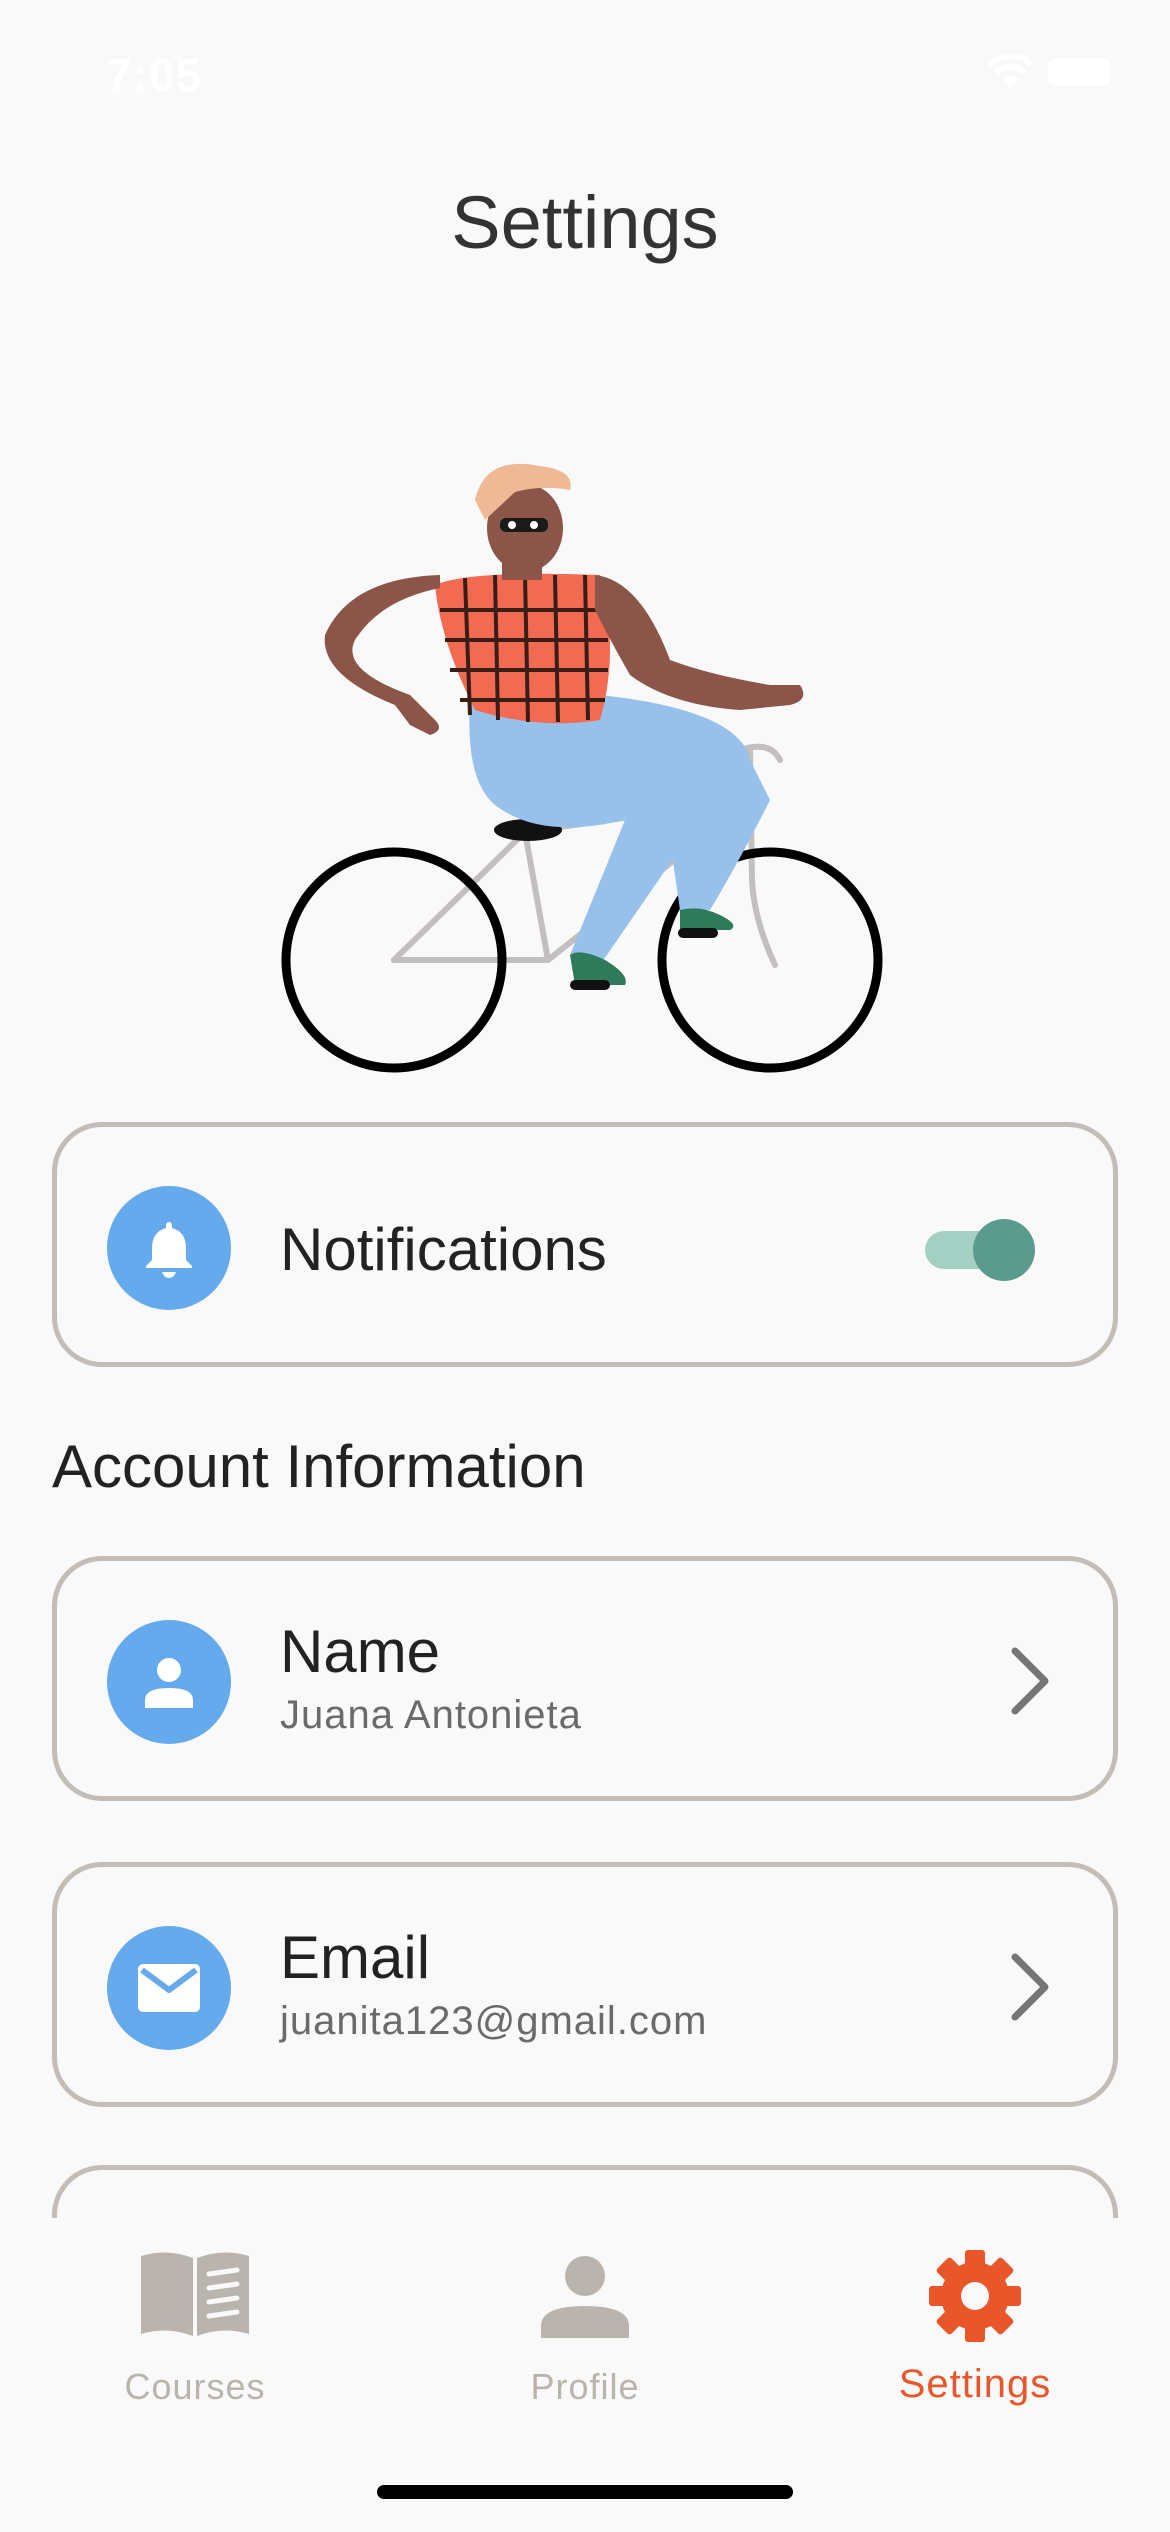 This screenshot has height=2532, width=1170. Describe the element at coordinates (431, 1715) in the screenshot. I see `name-value: Juana Antonieta` at that location.